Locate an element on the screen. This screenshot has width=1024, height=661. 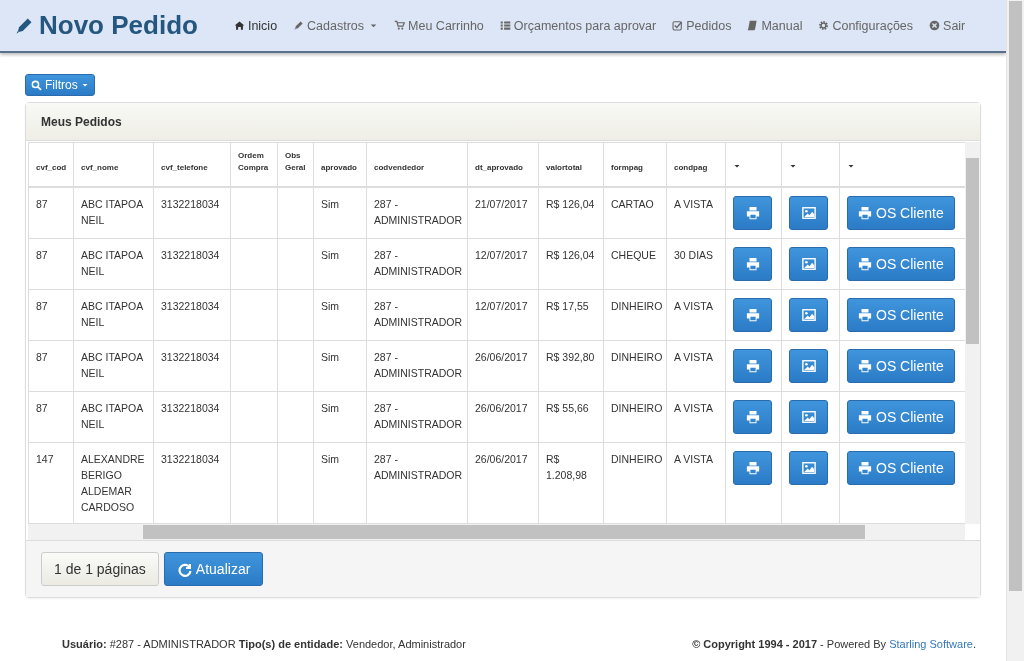
table-cell-text: R$ 55,66 is located at coordinates (568, 408).